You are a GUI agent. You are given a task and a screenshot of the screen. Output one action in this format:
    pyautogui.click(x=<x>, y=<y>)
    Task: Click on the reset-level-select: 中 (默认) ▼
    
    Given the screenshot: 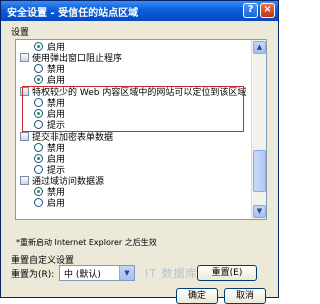 What is the action you would take?
    pyautogui.click(x=97, y=273)
    